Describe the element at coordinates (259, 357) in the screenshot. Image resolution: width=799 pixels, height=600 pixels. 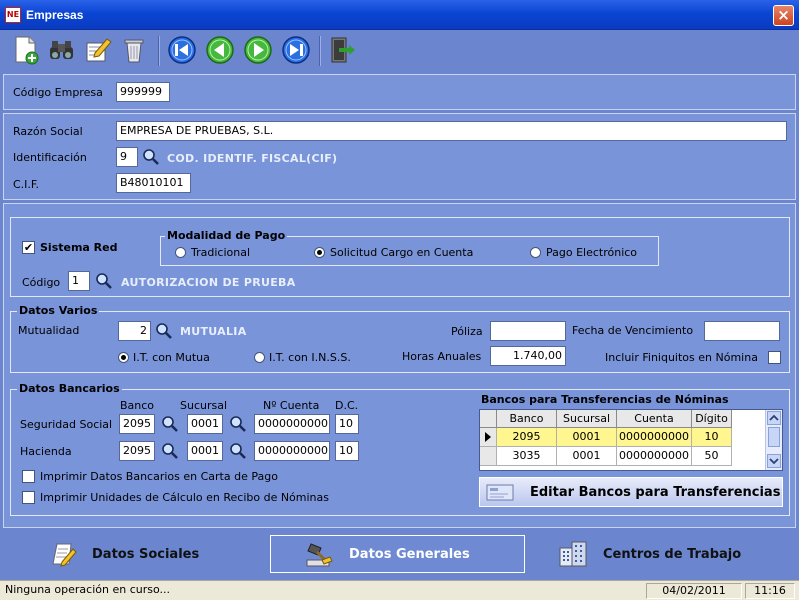
I see `it-inss-radio` at that location.